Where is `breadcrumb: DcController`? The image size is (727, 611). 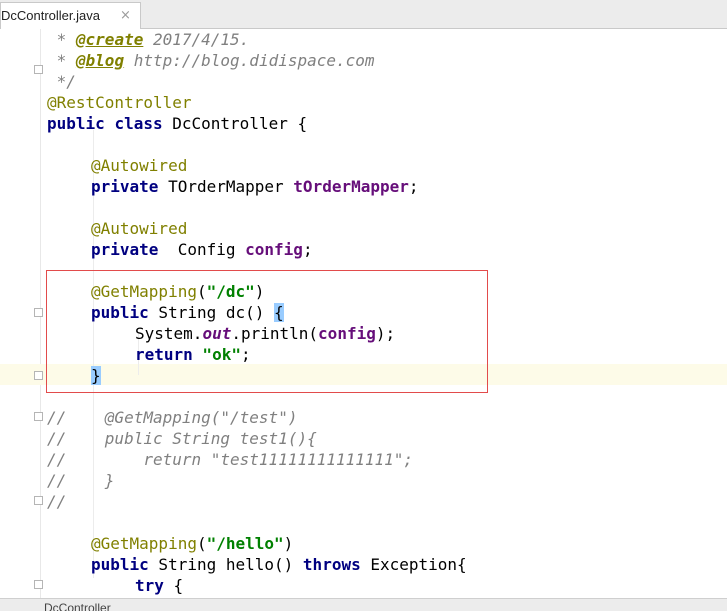
breadcrumb: DcController is located at coordinates (77, 606).